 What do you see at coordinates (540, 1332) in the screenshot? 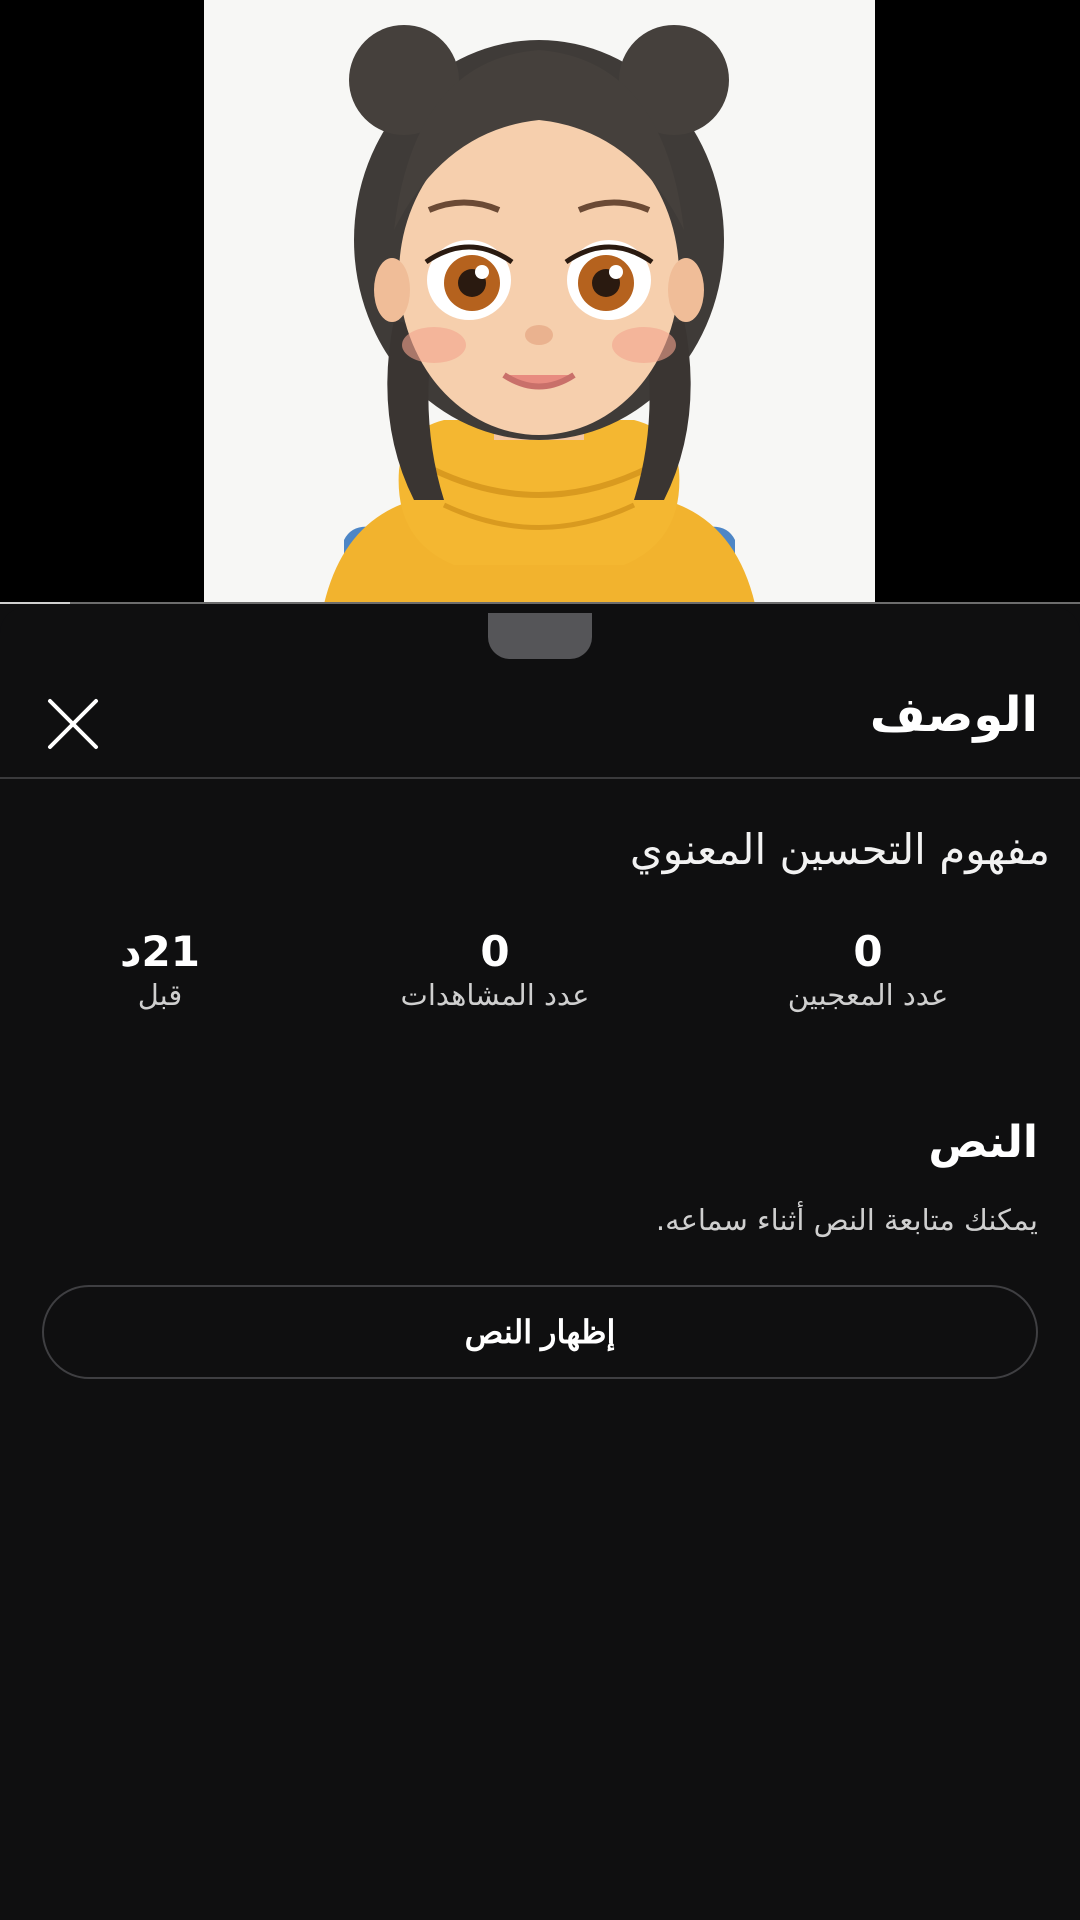
I see `show-transcript-button: إظهار النص` at bounding box center [540, 1332].